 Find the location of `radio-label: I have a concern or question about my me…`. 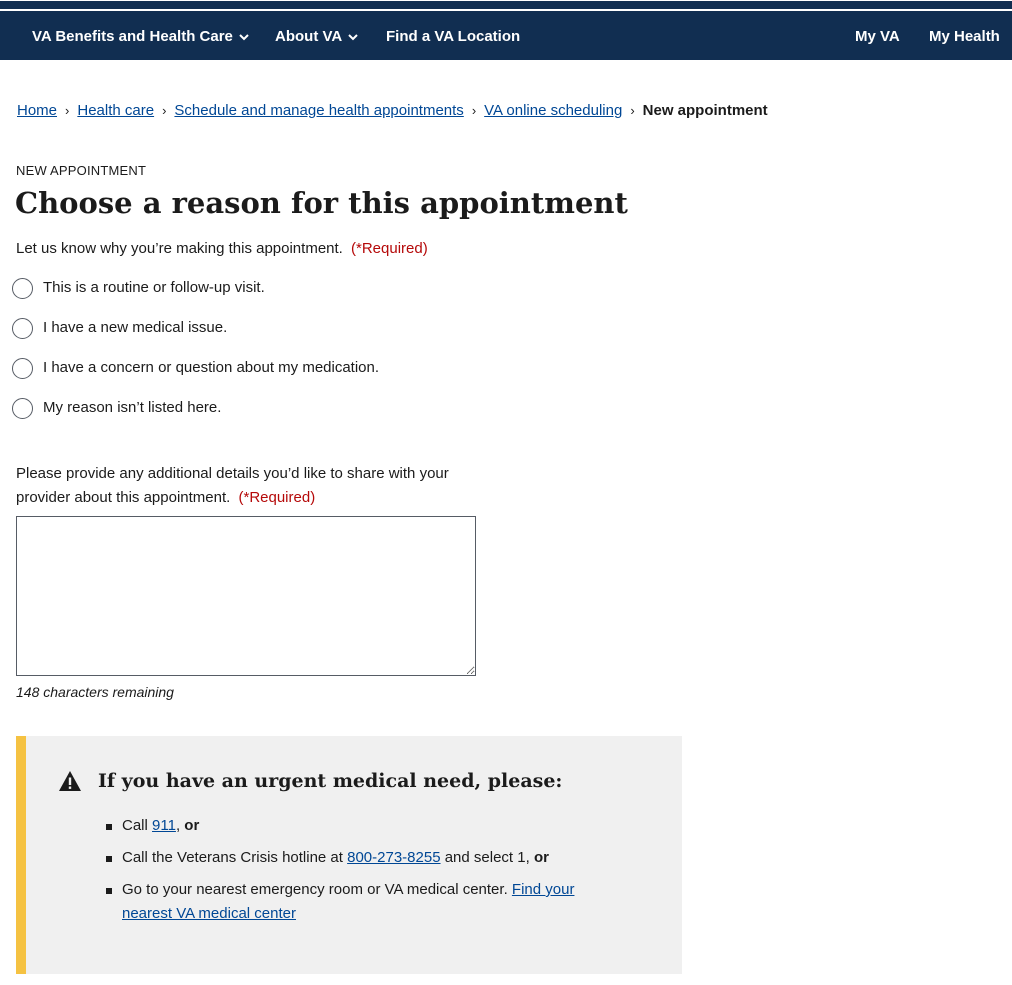

radio-label: I have a concern or question about my me… is located at coordinates (211, 367).